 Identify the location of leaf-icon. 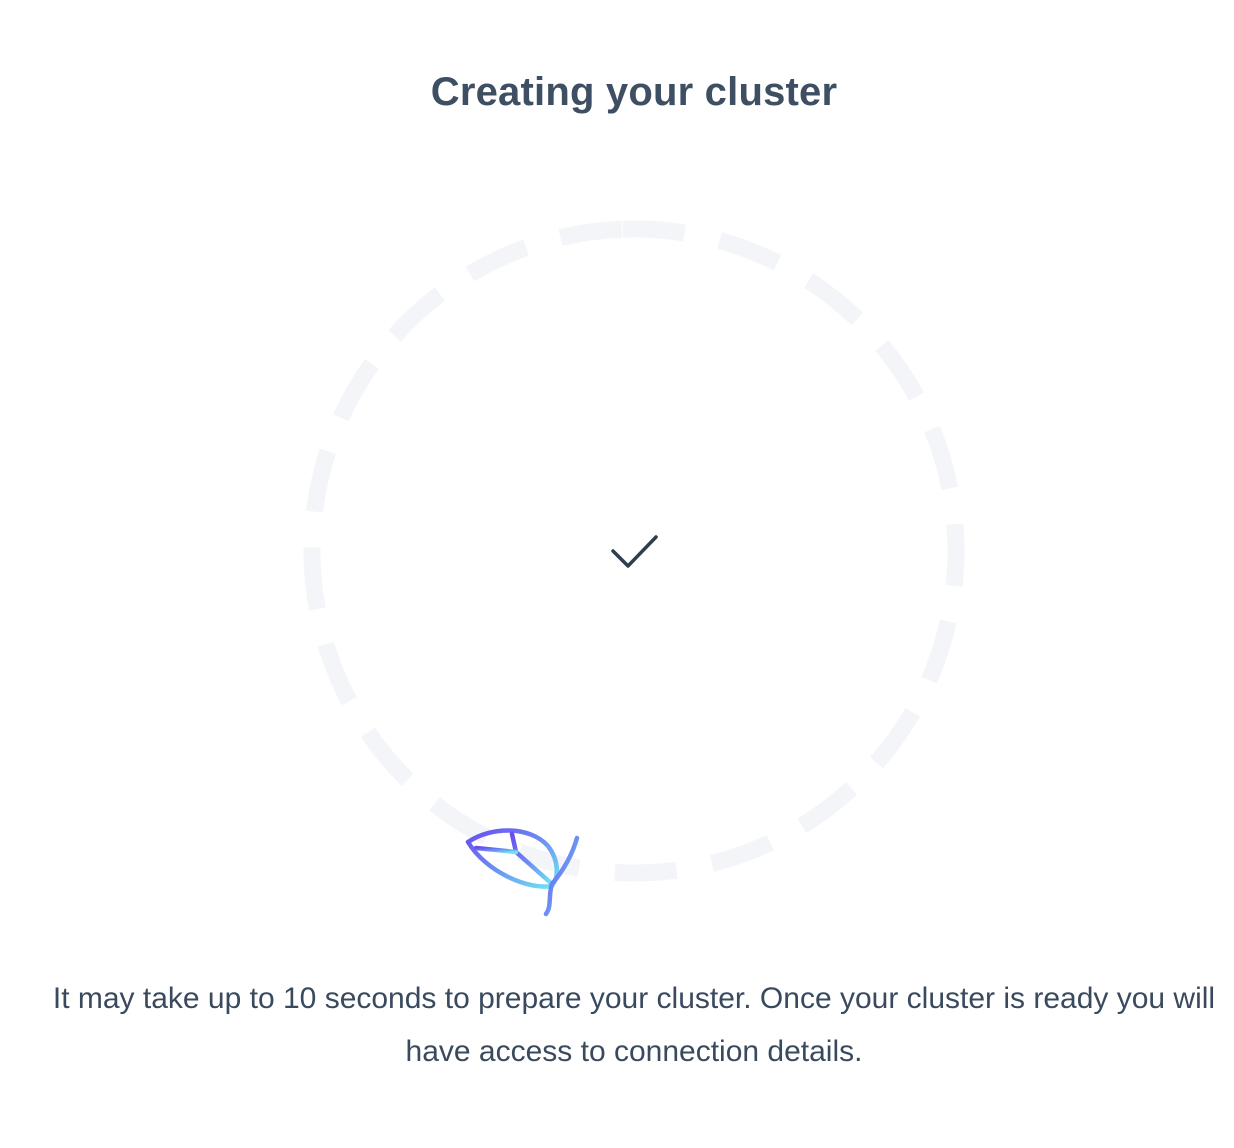
(522, 872).